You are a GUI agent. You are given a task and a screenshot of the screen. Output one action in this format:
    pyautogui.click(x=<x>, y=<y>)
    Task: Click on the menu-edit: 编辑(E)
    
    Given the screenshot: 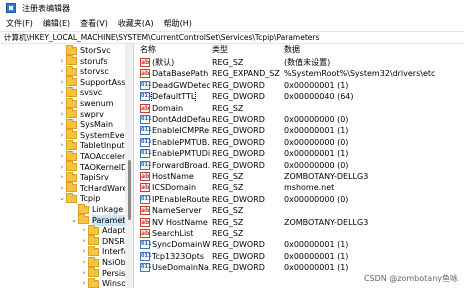 What is the action you would take?
    pyautogui.click(x=56, y=23)
    